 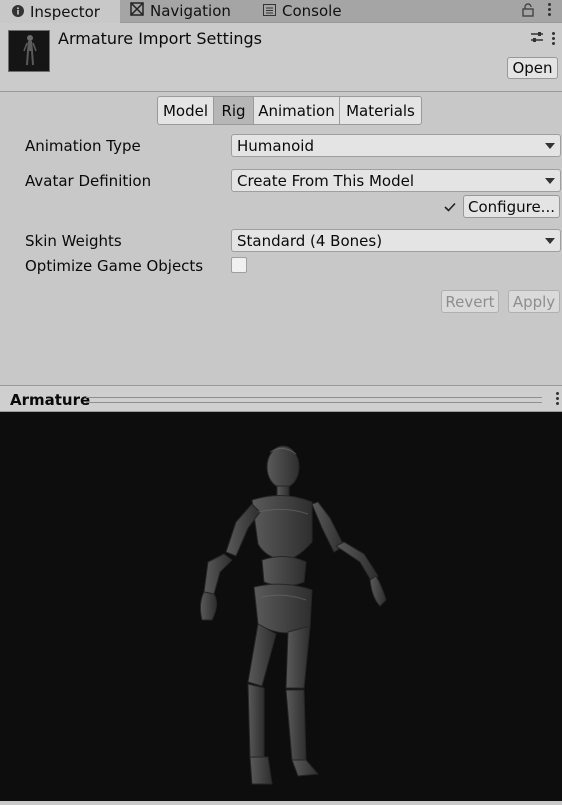 I want to click on settings-sliders-icon, so click(x=537, y=39).